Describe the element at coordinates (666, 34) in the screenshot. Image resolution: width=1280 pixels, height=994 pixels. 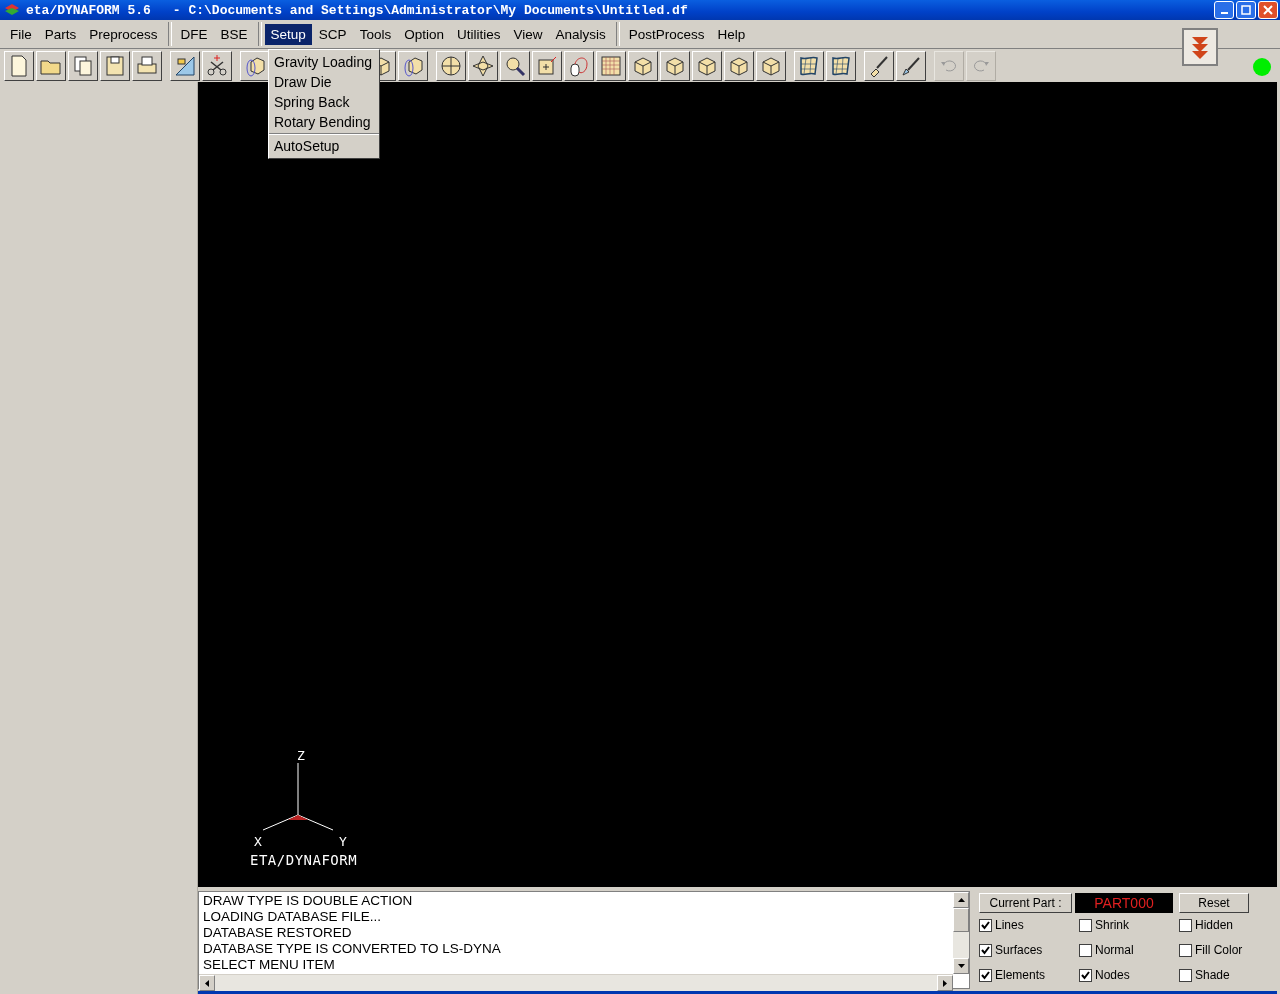
I see `menu-item: PostProcess` at that location.